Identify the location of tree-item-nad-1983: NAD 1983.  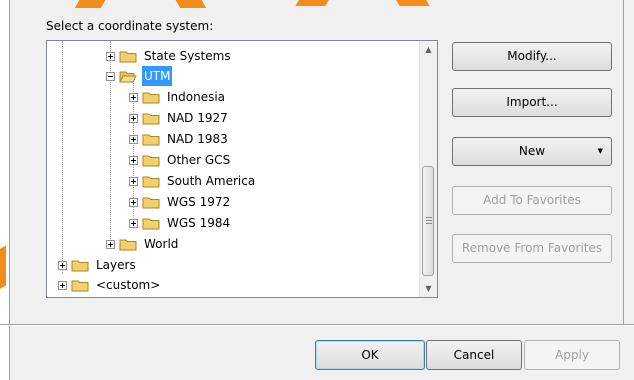
(179, 139).